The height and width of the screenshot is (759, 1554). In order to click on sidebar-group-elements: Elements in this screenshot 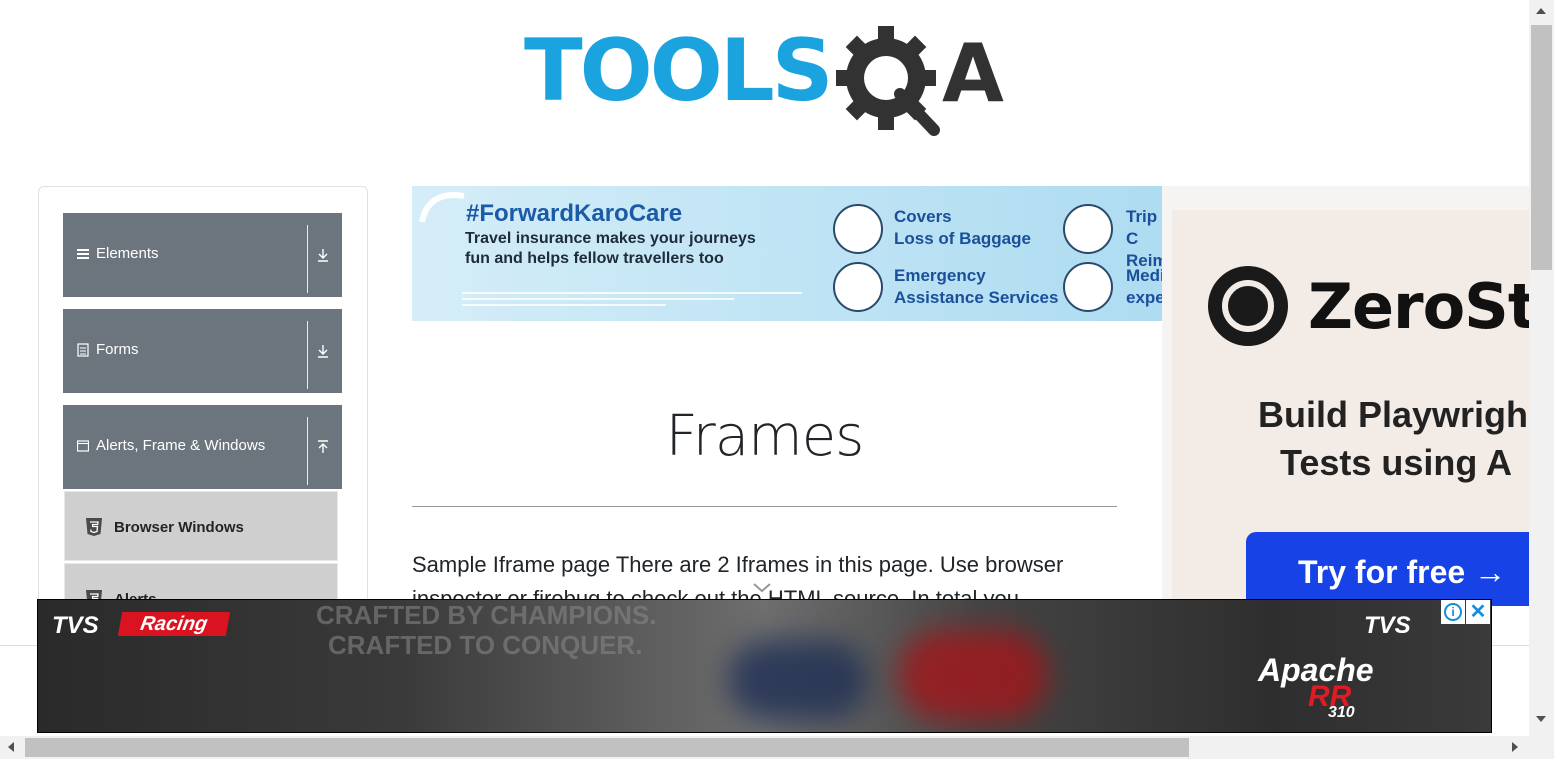, I will do `click(202, 255)`.